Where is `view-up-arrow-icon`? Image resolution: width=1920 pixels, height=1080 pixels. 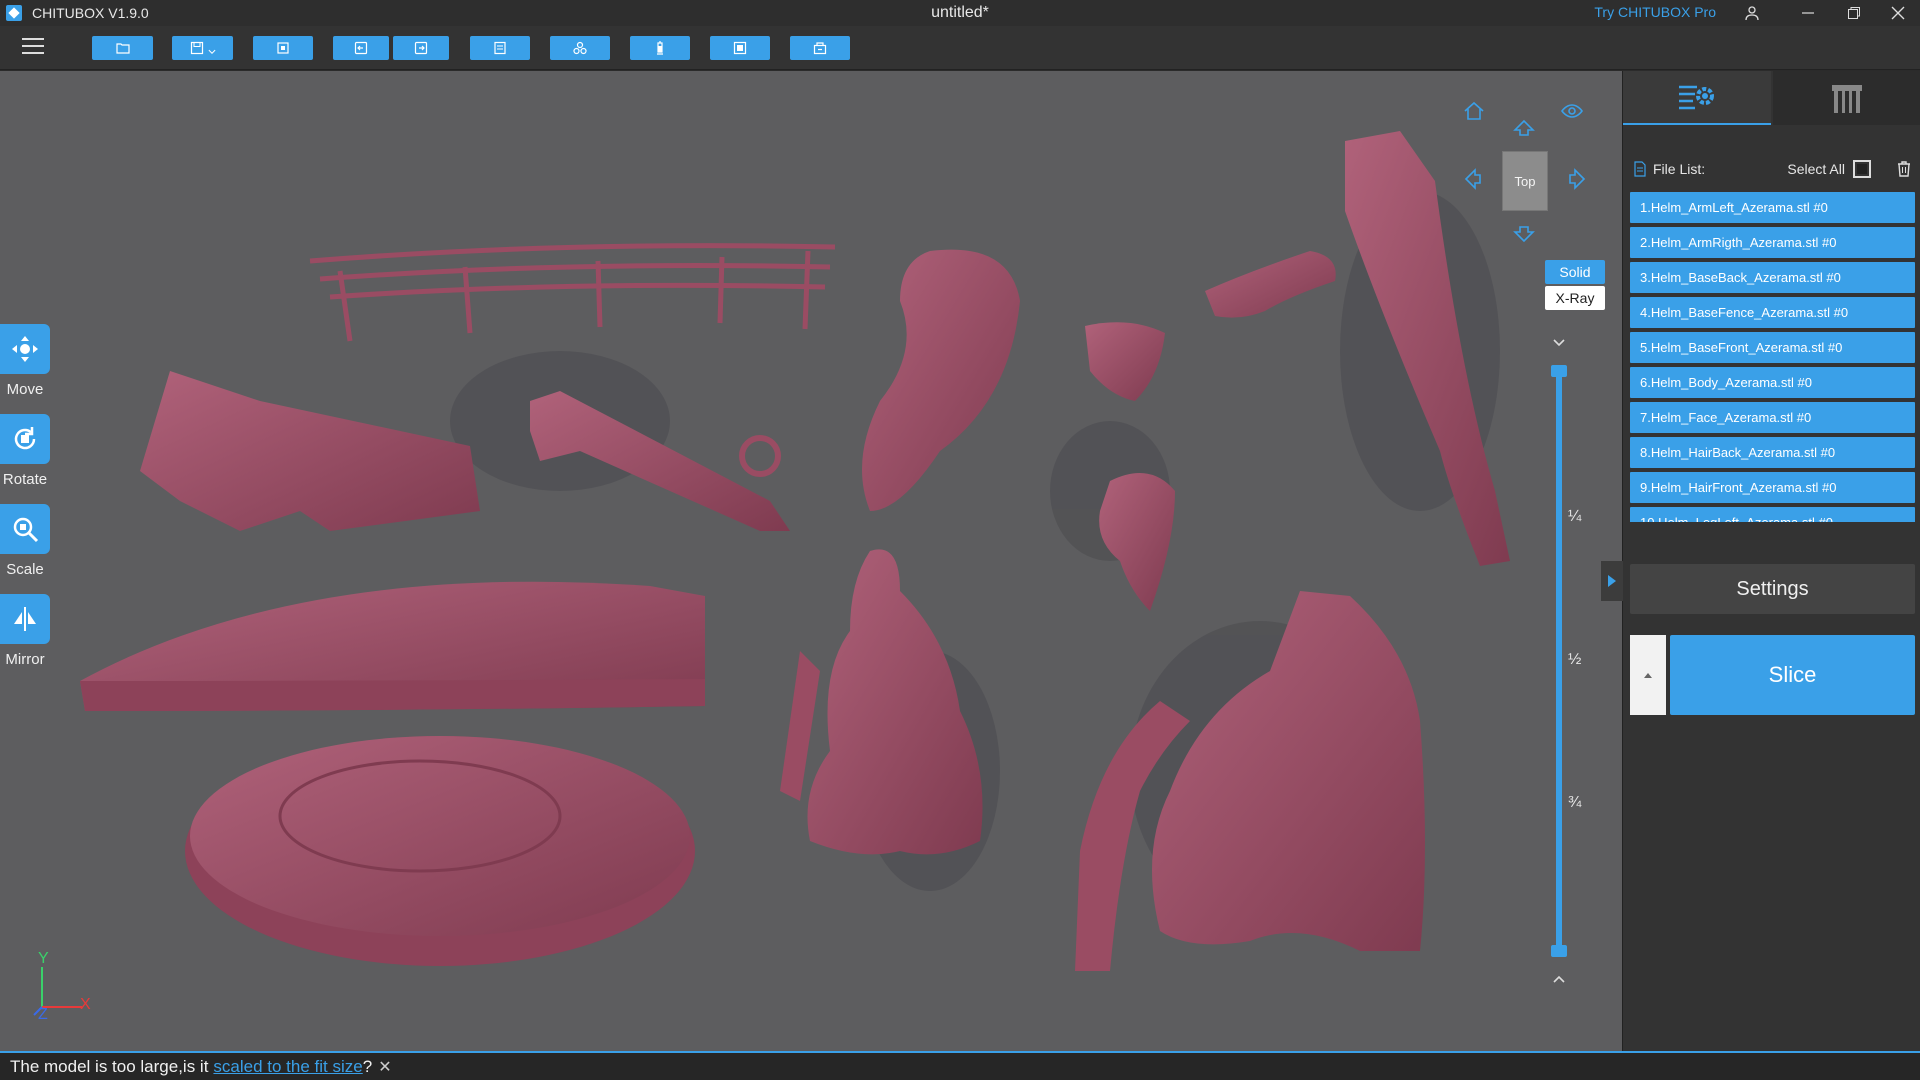
view-up-arrow-icon is located at coordinates (1524, 129).